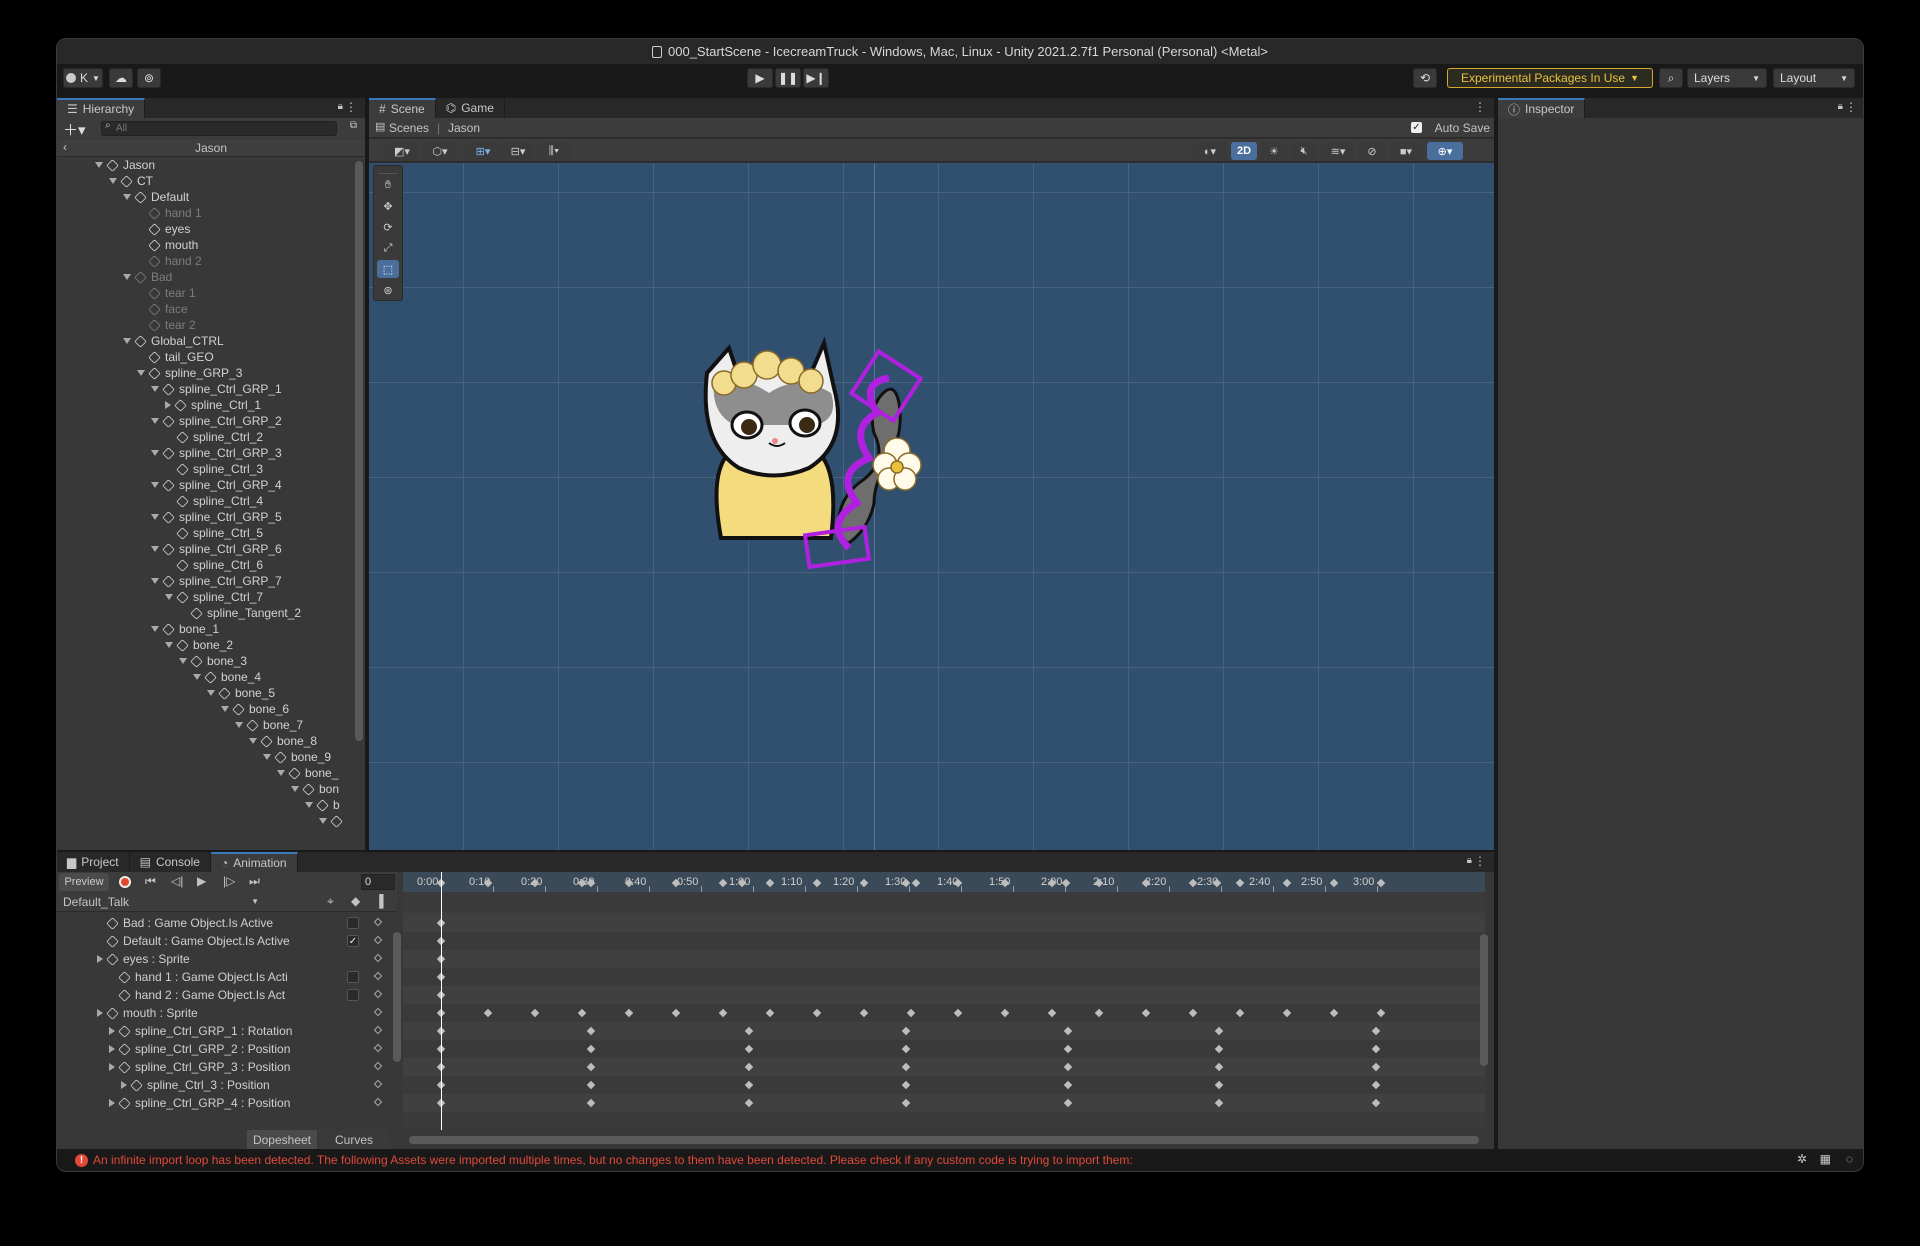  What do you see at coordinates (464, 128) in the screenshot?
I see `breadcrumb-jason: Jason` at bounding box center [464, 128].